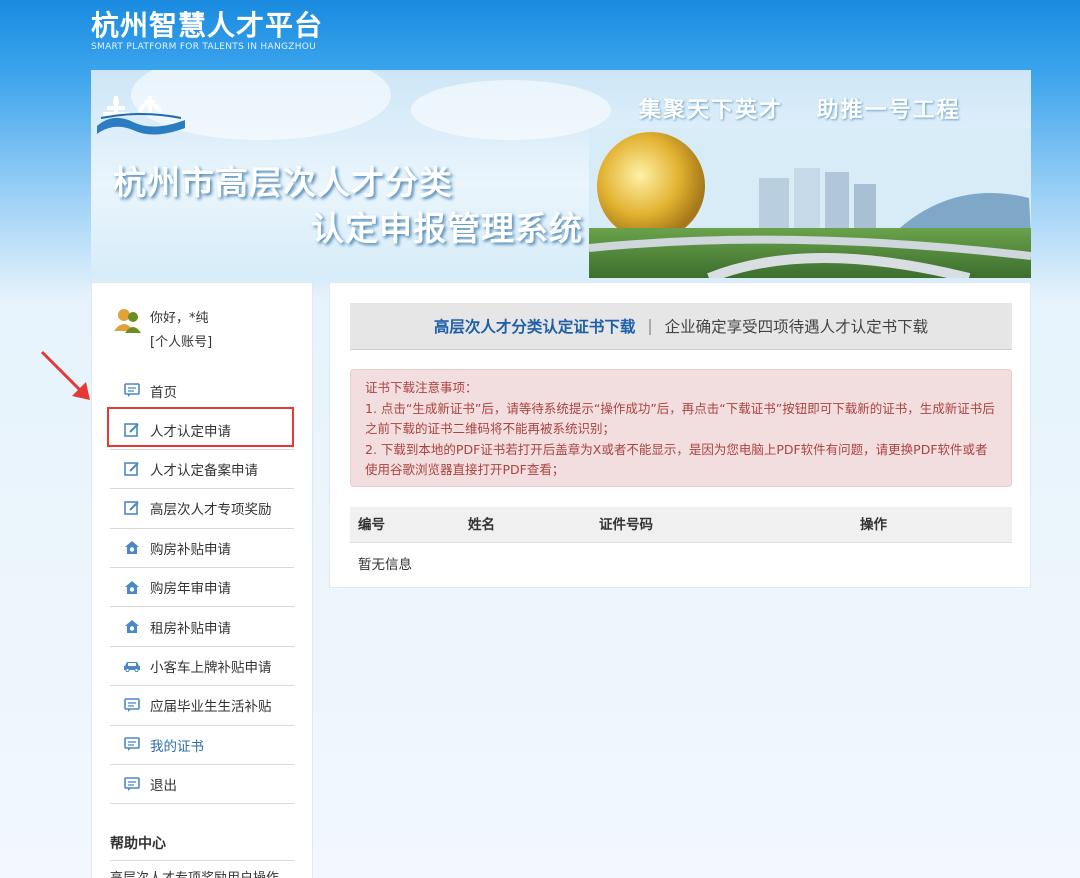 The image size is (1080, 878). Describe the element at coordinates (800, 110) in the screenshot. I see `banner-slogan: 集聚天下英才 助推一号工程` at that location.